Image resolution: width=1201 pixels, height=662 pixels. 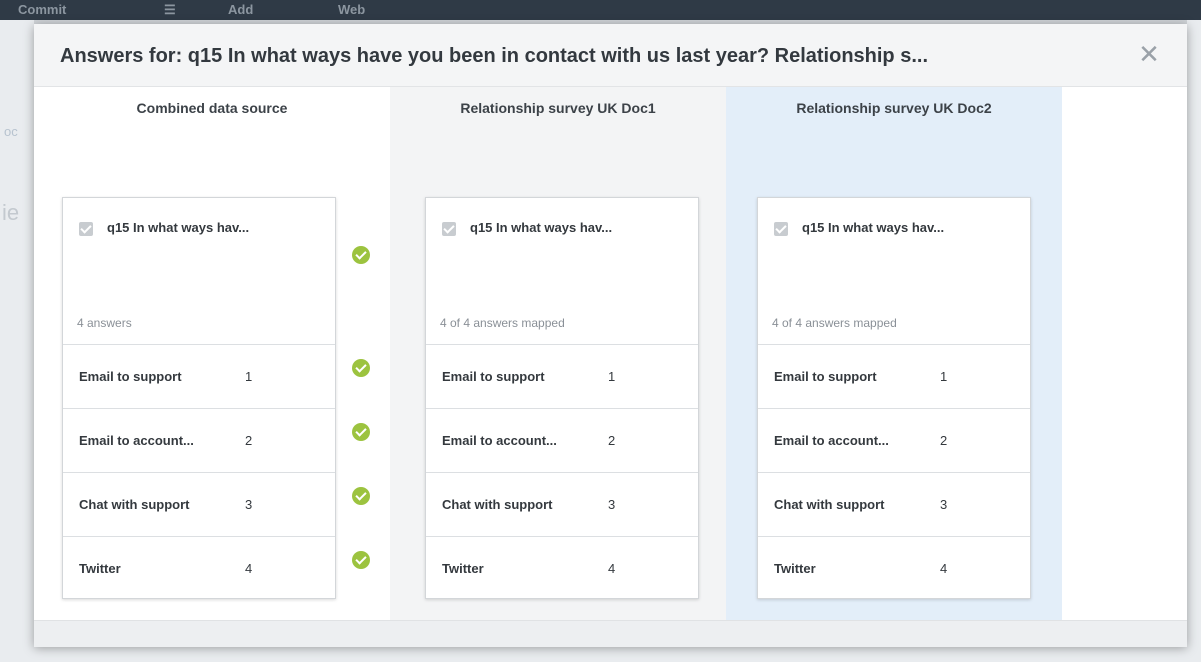 What do you see at coordinates (42, 9) in the screenshot?
I see `background-commit-label: Commit` at bounding box center [42, 9].